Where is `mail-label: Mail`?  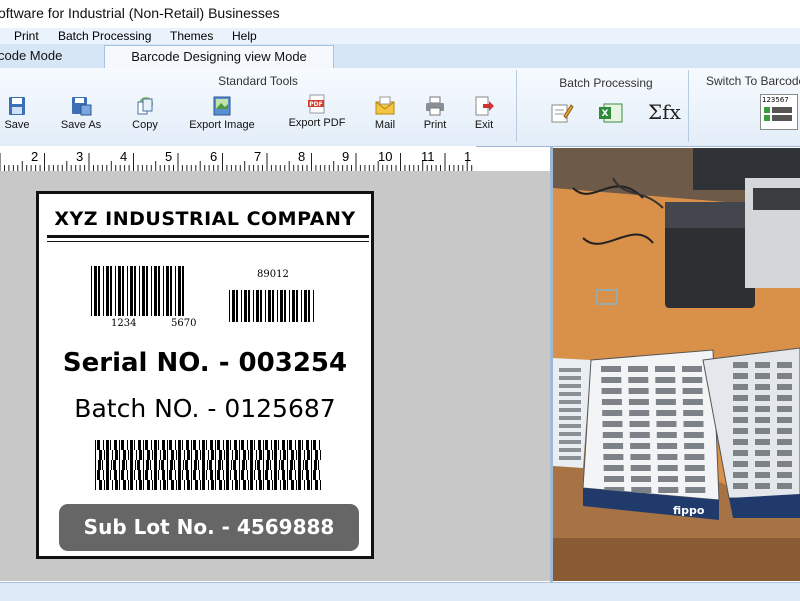
mail-label: Mail is located at coordinates (385, 125).